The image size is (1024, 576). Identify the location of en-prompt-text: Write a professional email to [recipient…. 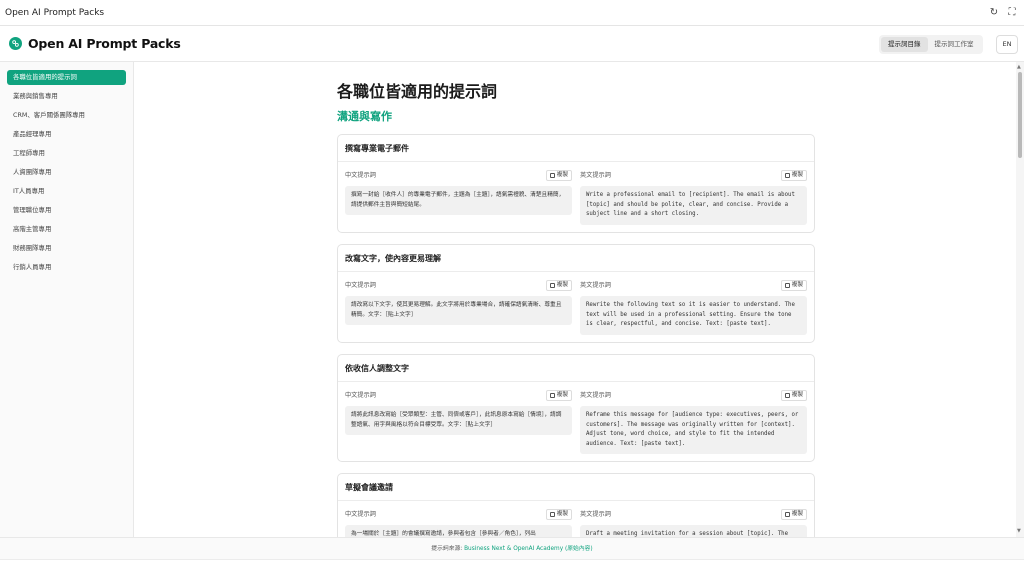
(693, 205).